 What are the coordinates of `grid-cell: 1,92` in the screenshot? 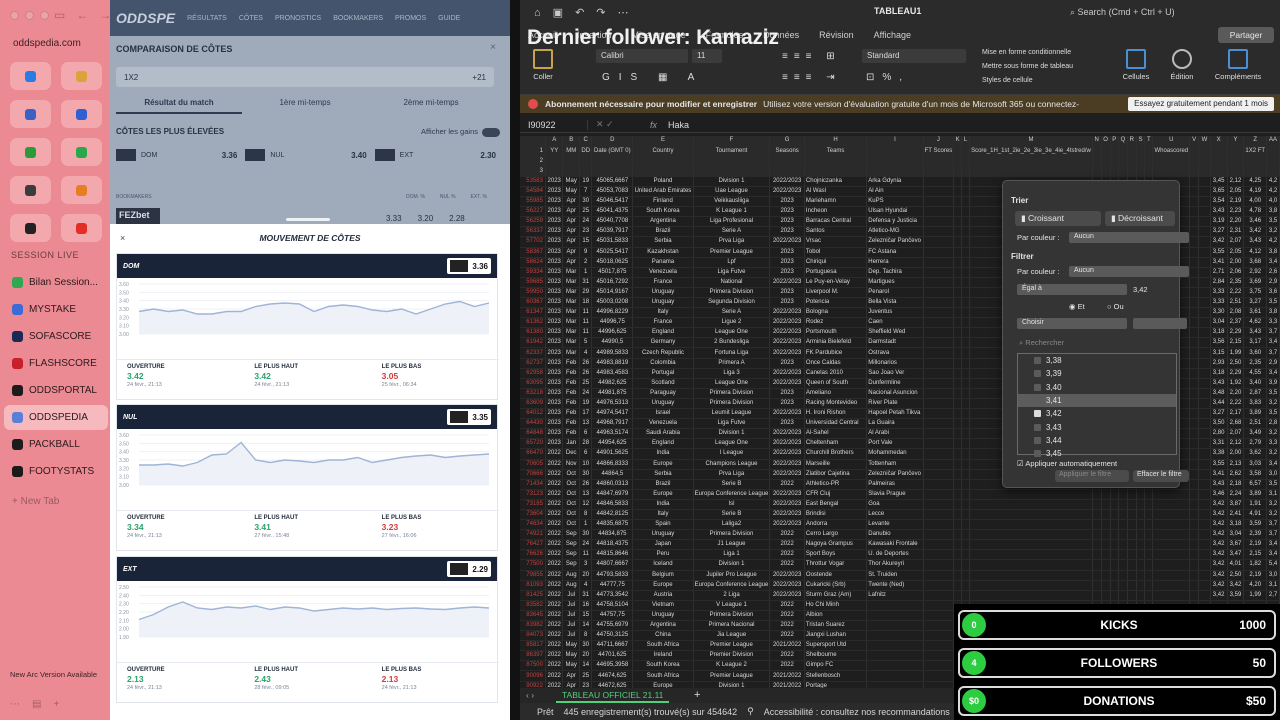 It's located at (1236, 383).